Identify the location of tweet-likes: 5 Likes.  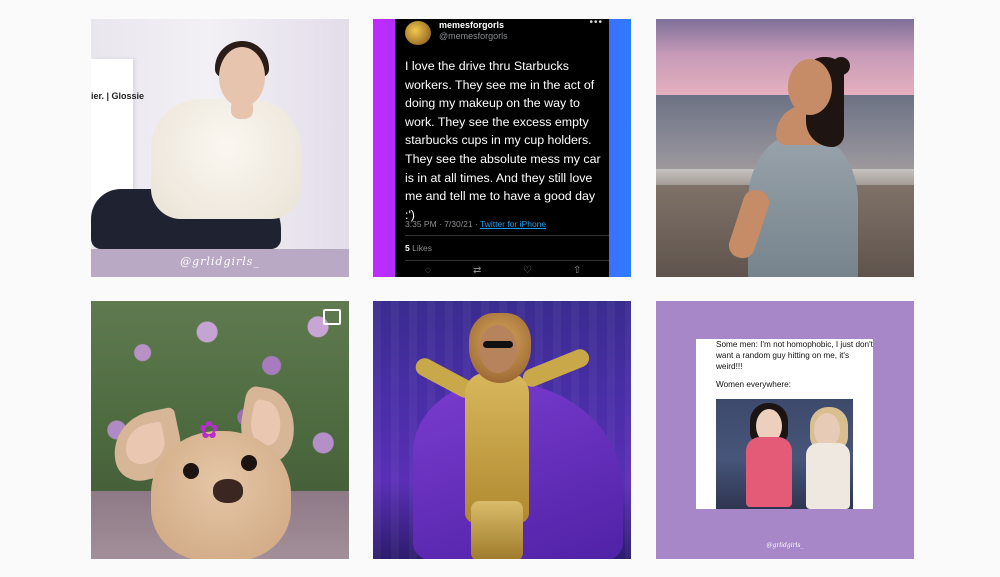
(418, 248).